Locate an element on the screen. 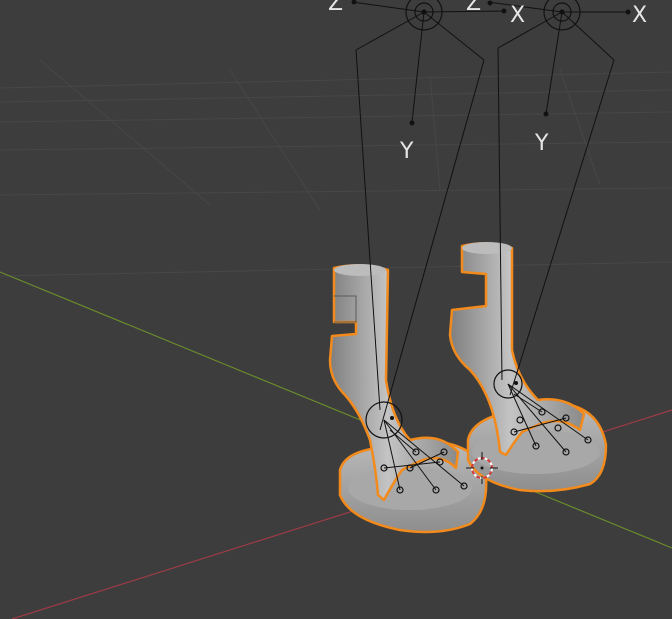 The width and height of the screenshot is (672, 619). empty-left-y-label: Y is located at coordinates (406, 151).